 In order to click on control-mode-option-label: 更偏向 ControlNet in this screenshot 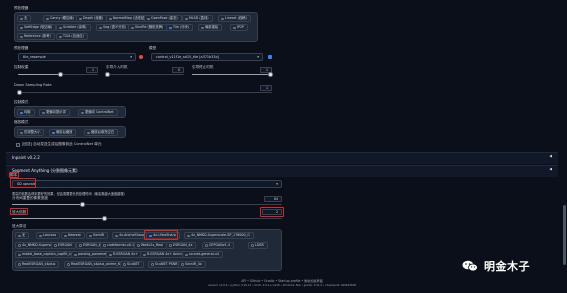, I will do `click(99, 112)`.